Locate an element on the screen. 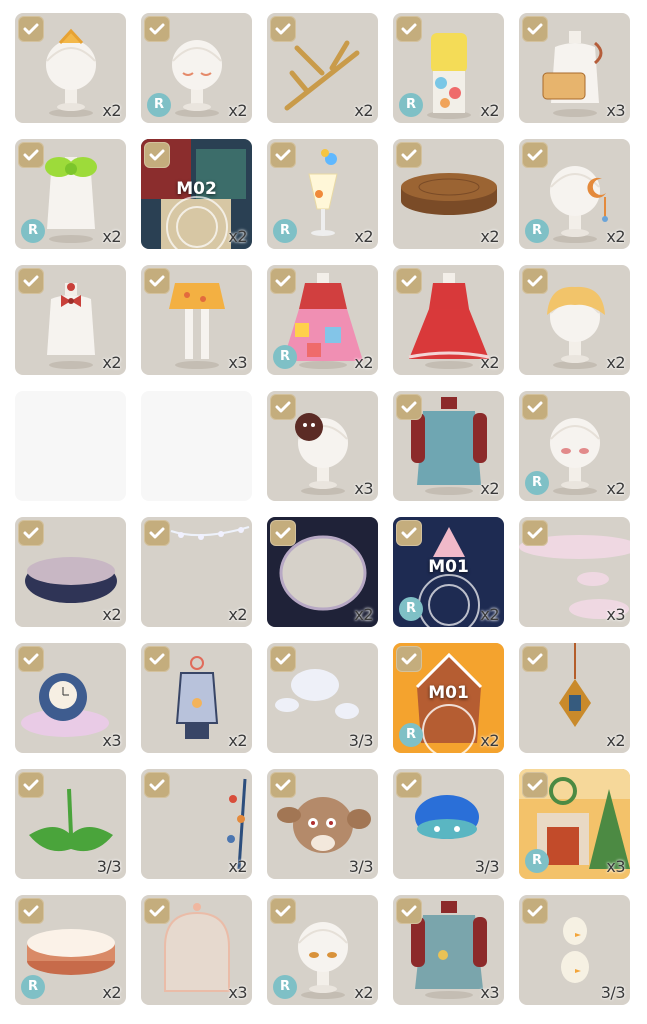 The width and height of the screenshot is (647, 1024). item-tile: M02 x2 is located at coordinates (196, 194).